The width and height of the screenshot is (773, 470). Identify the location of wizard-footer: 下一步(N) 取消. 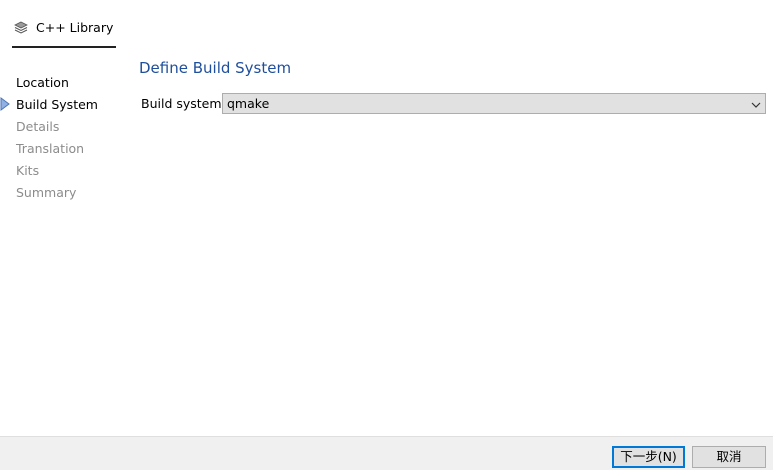
(386, 453).